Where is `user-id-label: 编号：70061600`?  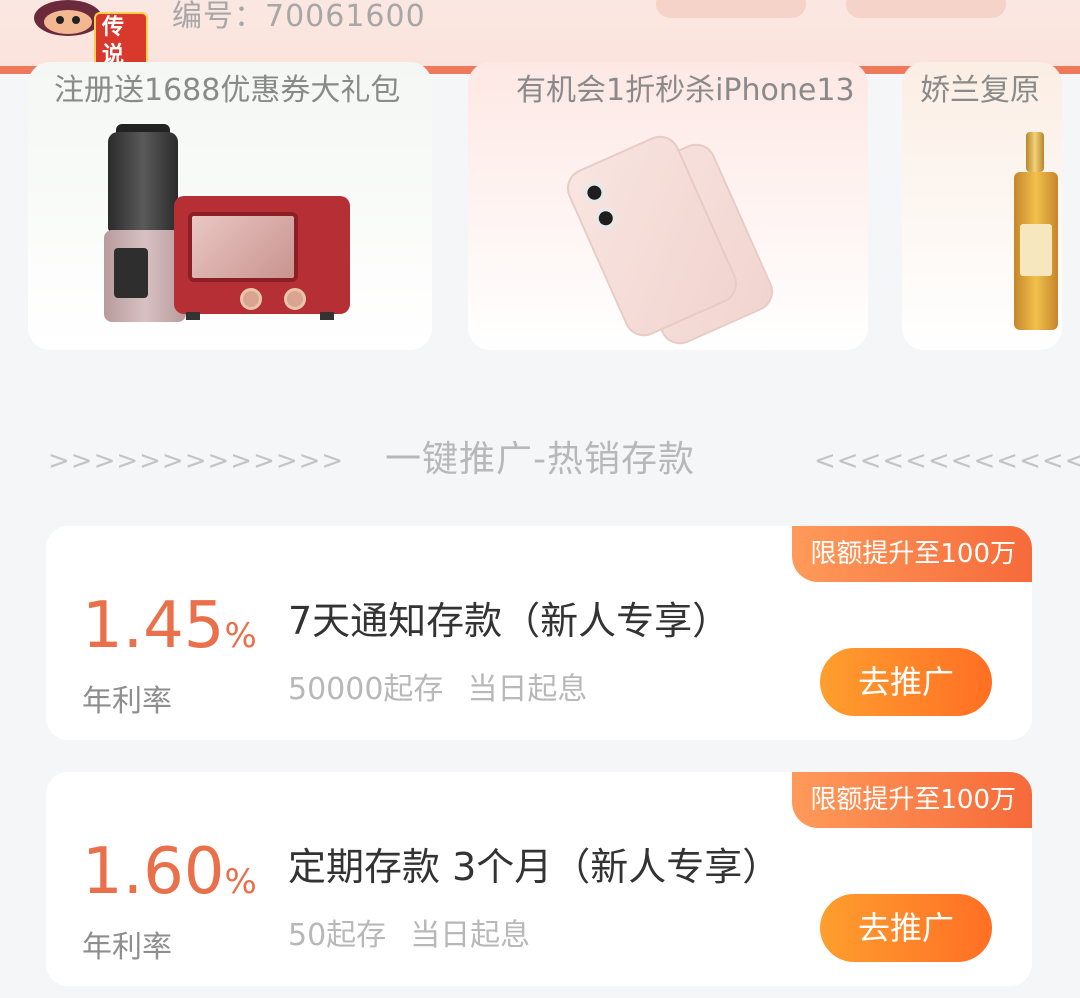
user-id-label: 编号：70061600 is located at coordinates (299, 17).